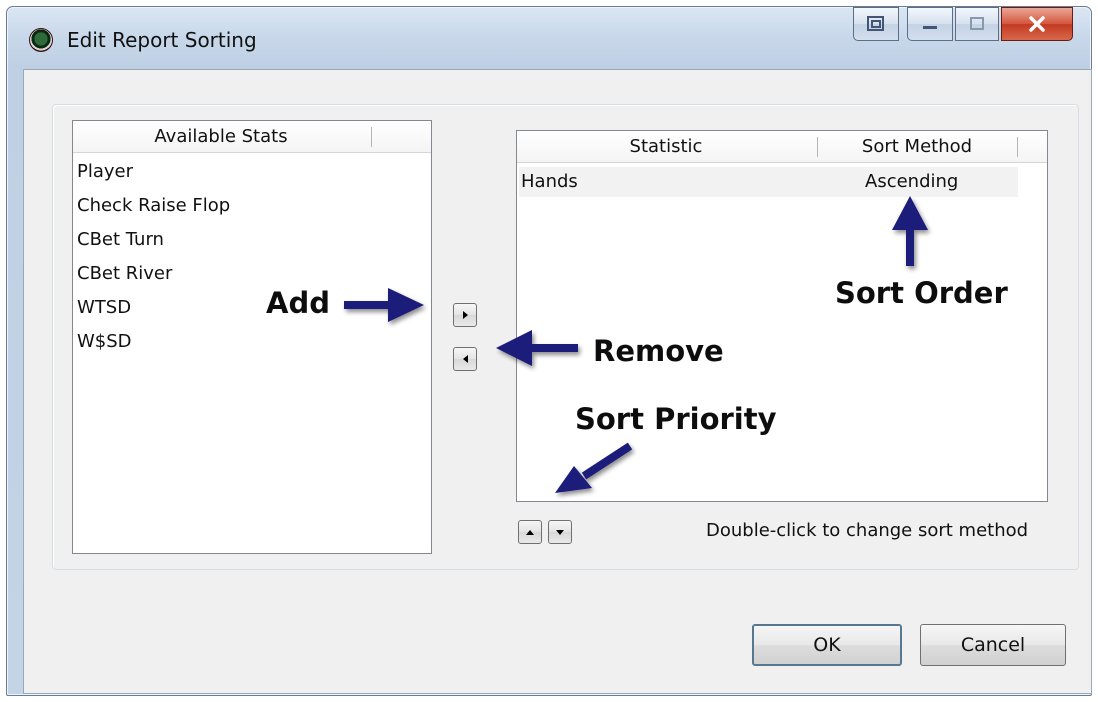  What do you see at coordinates (252, 206) in the screenshot?
I see `list-item: Check Raise Flop` at bounding box center [252, 206].